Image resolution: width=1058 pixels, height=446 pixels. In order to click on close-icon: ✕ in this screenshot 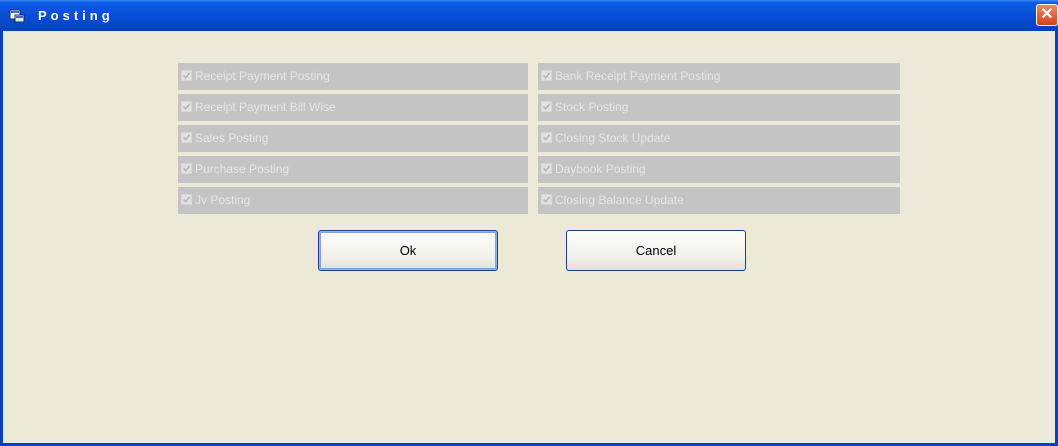, I will do `click(1047, 14)`.